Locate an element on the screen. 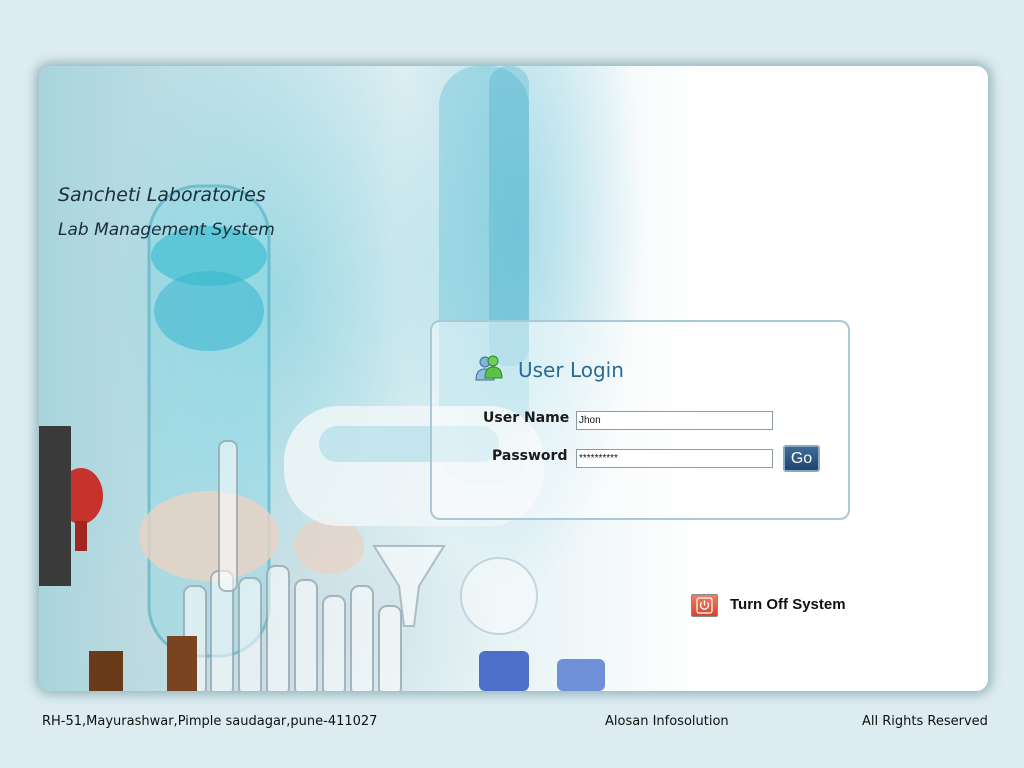  username-label: User Name is located at coordinates (526, 418).